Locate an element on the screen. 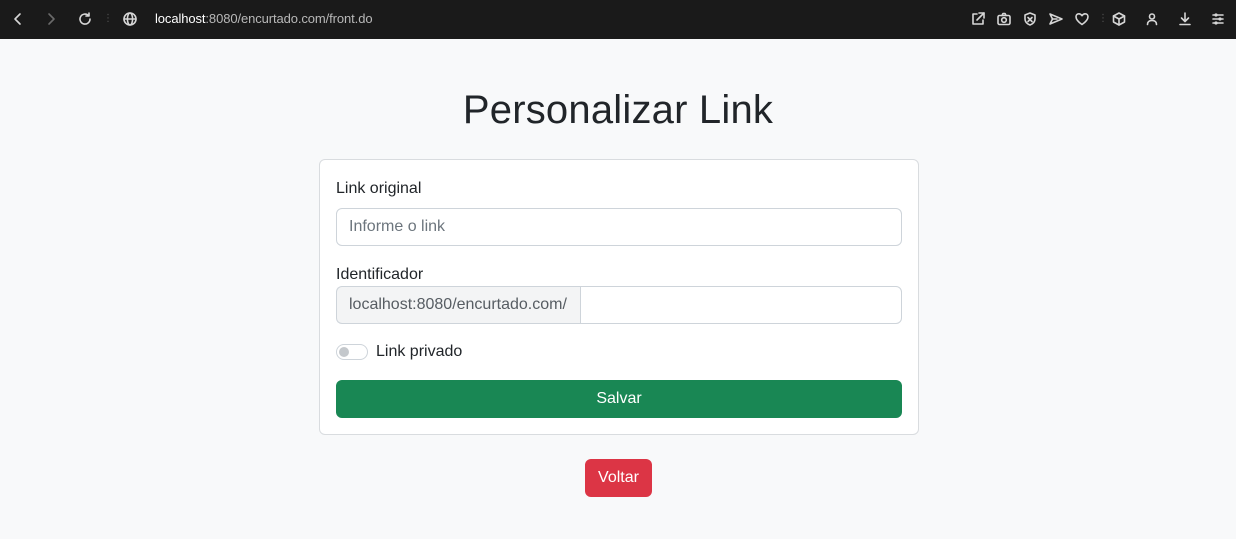 This screenshot has height=539, width=1236. original-link-label: Link original is located at coordinates (379, 188).